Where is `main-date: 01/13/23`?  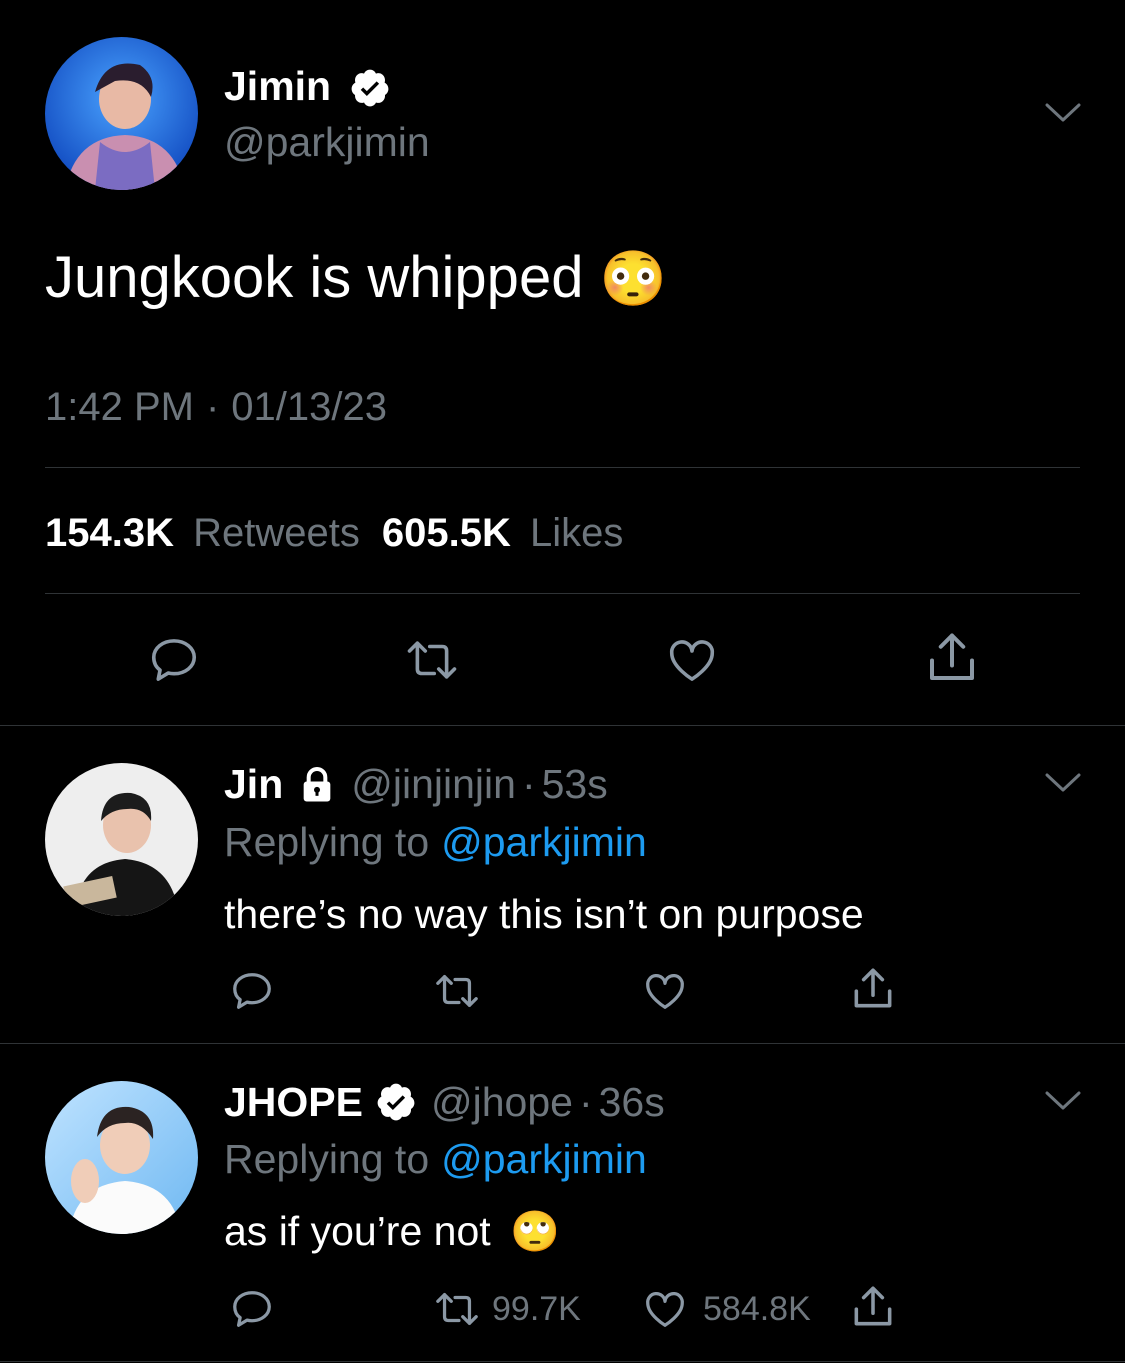 main-date: 01/13/23 is located at coordinates (309, 407).